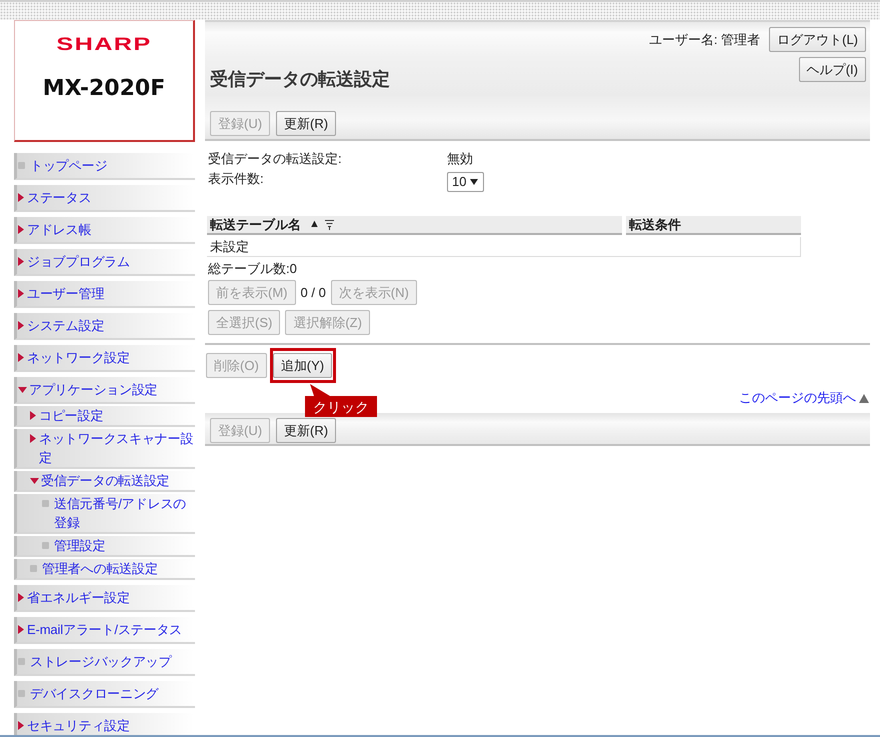  I want to click on column-header: 転送テーブル名 ▲, so click(414, 225).